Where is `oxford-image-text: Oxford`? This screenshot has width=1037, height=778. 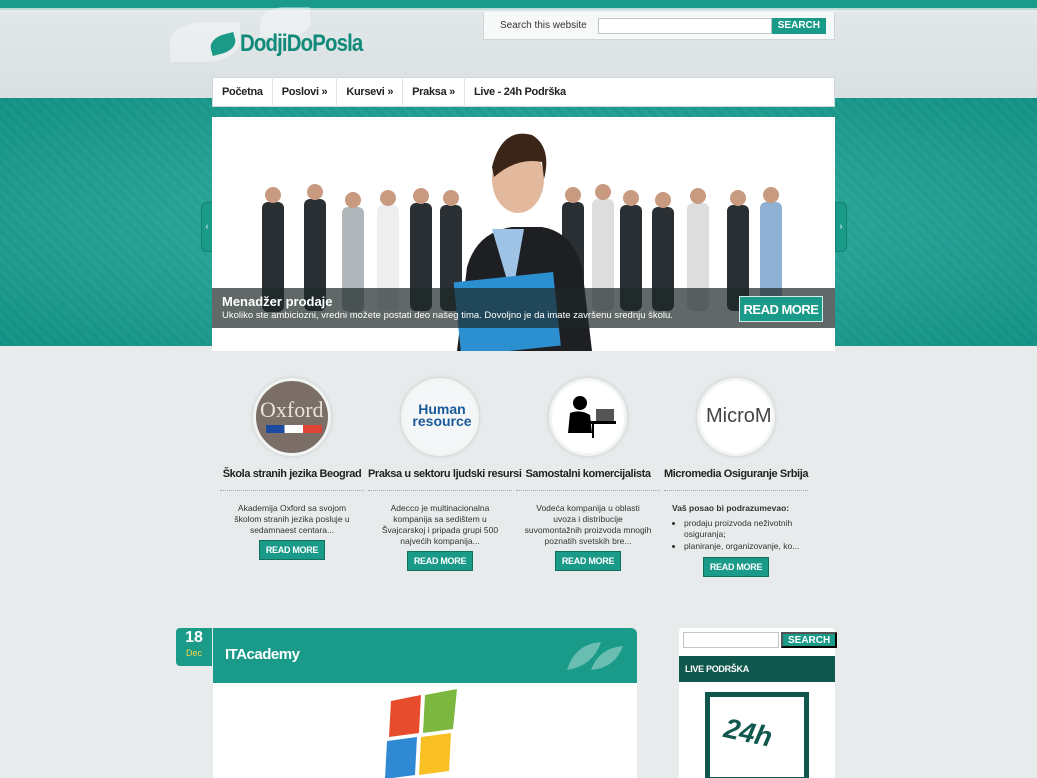 oxford-image-text: Oxford is located at coordinates (292, 409).